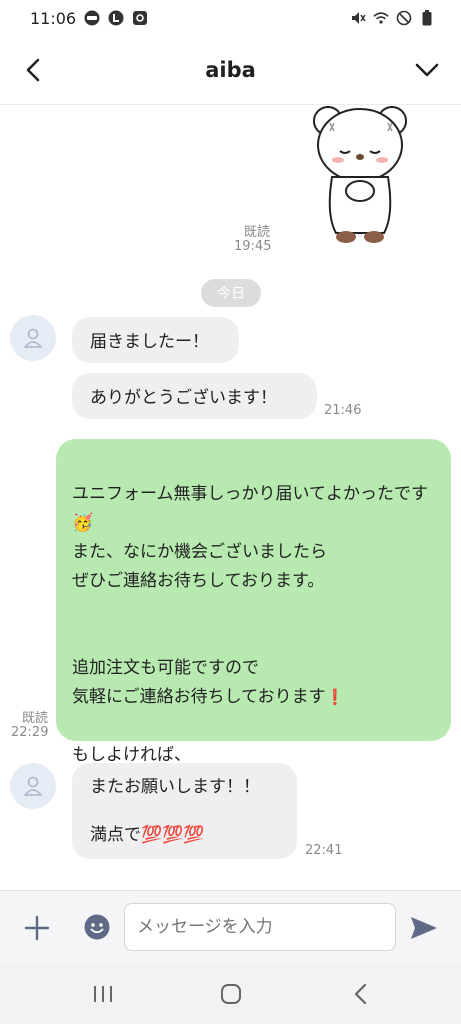 The height and width of the screenshot is (1024, 461). Describe the element at coordinates (360, 175) in the screenshot. I see `bear-sticker` at that location.